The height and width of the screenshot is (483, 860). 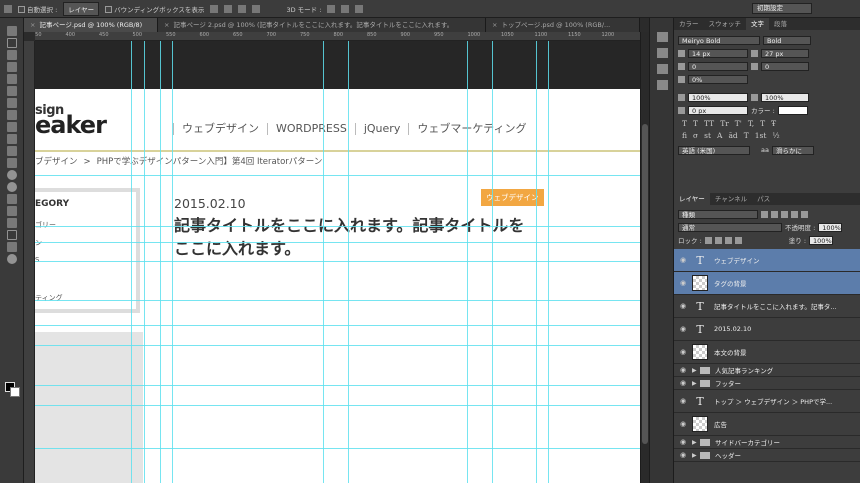 What do you see at coordinates (12, 139) in the screenshot?
I see `history-brush-icon` at bounding box center [12, 139].